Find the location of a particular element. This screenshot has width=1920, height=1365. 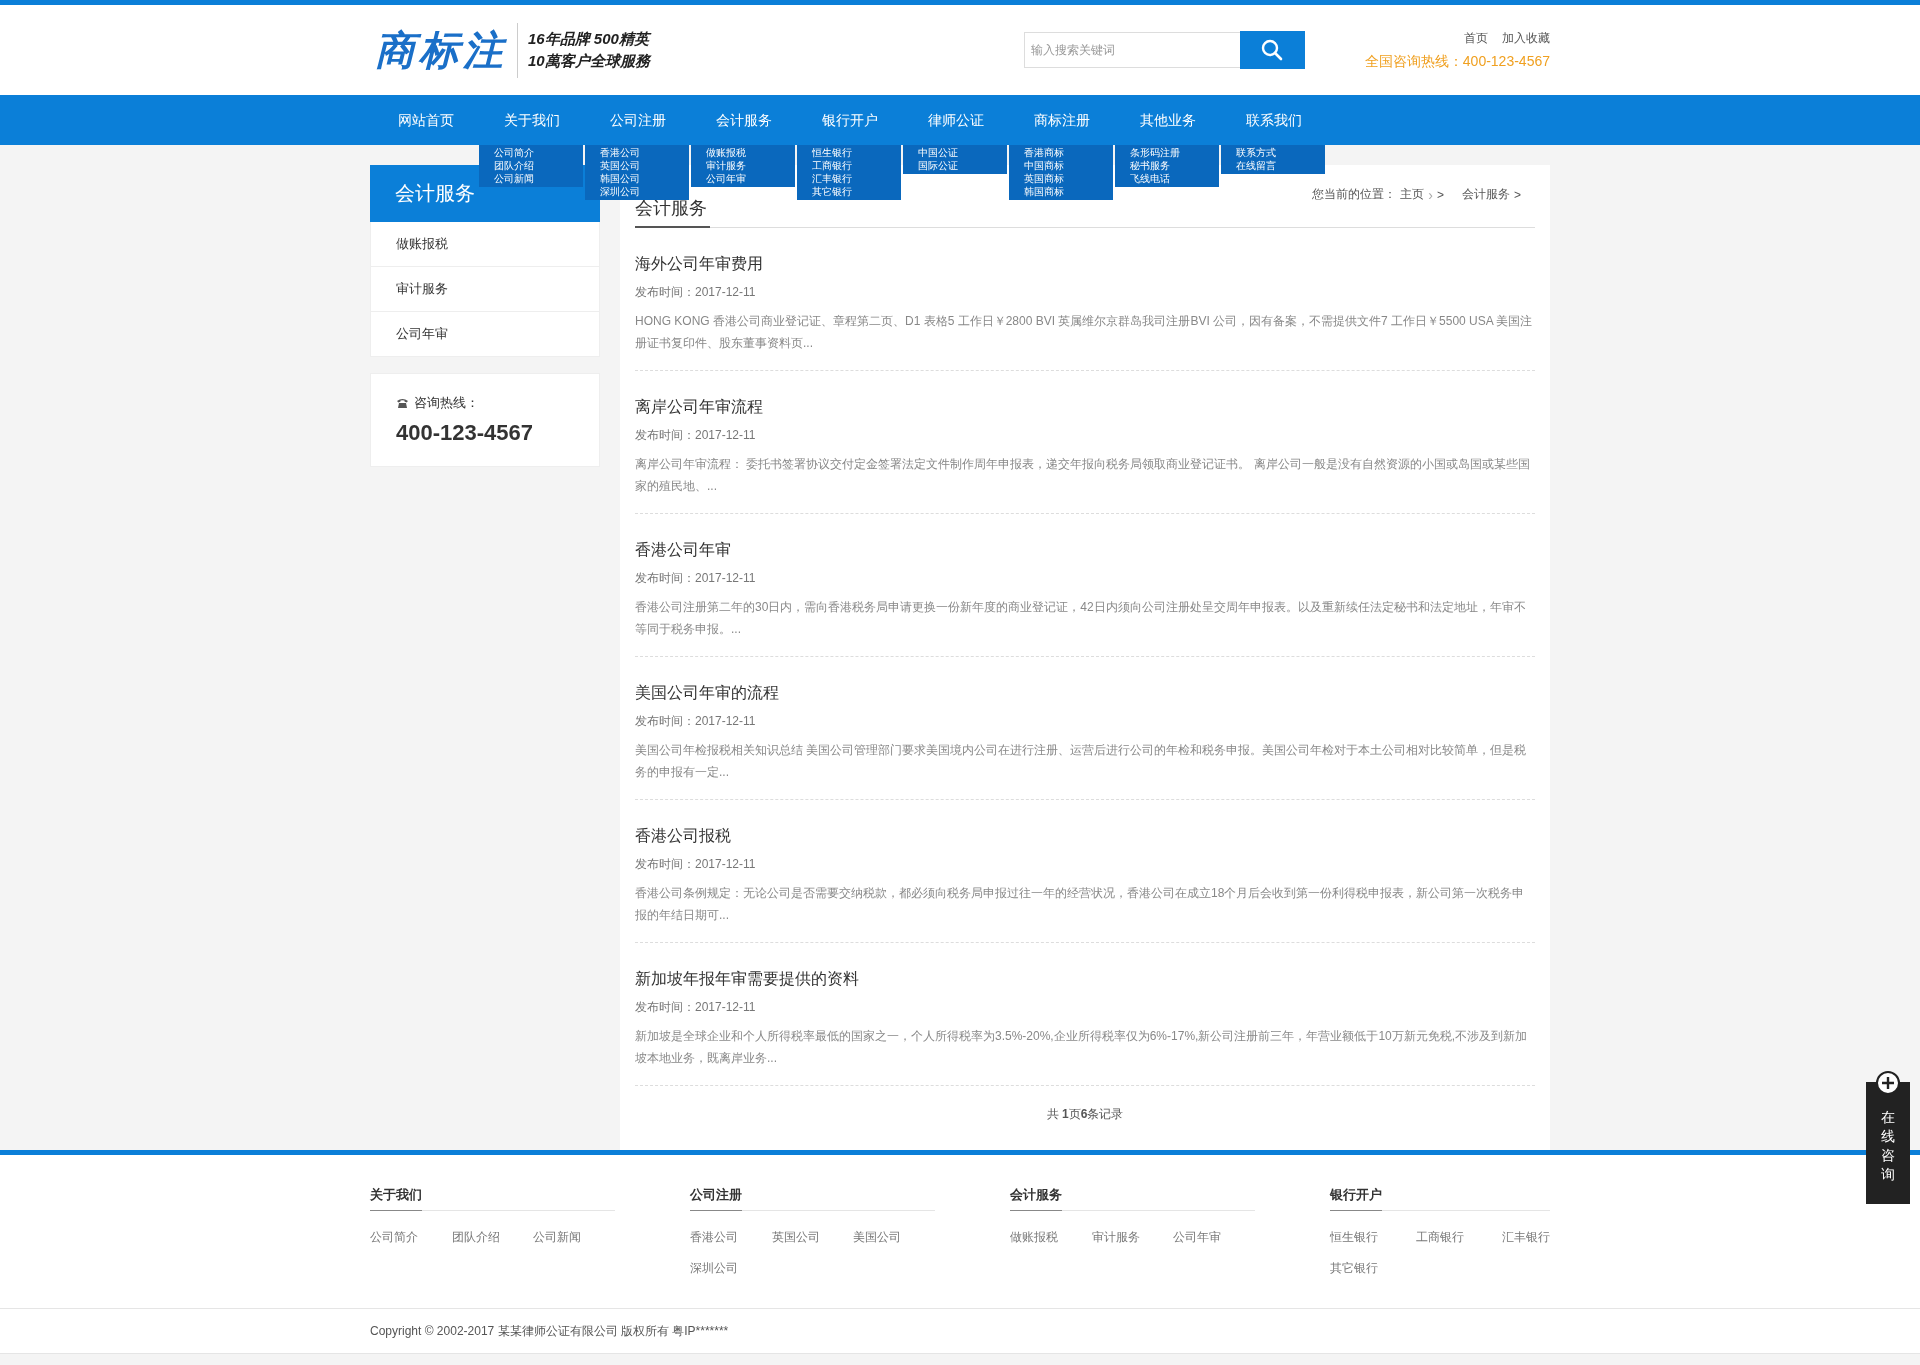

article-title: 美国公司年审的流程 is located at coordinates (1085, 693).